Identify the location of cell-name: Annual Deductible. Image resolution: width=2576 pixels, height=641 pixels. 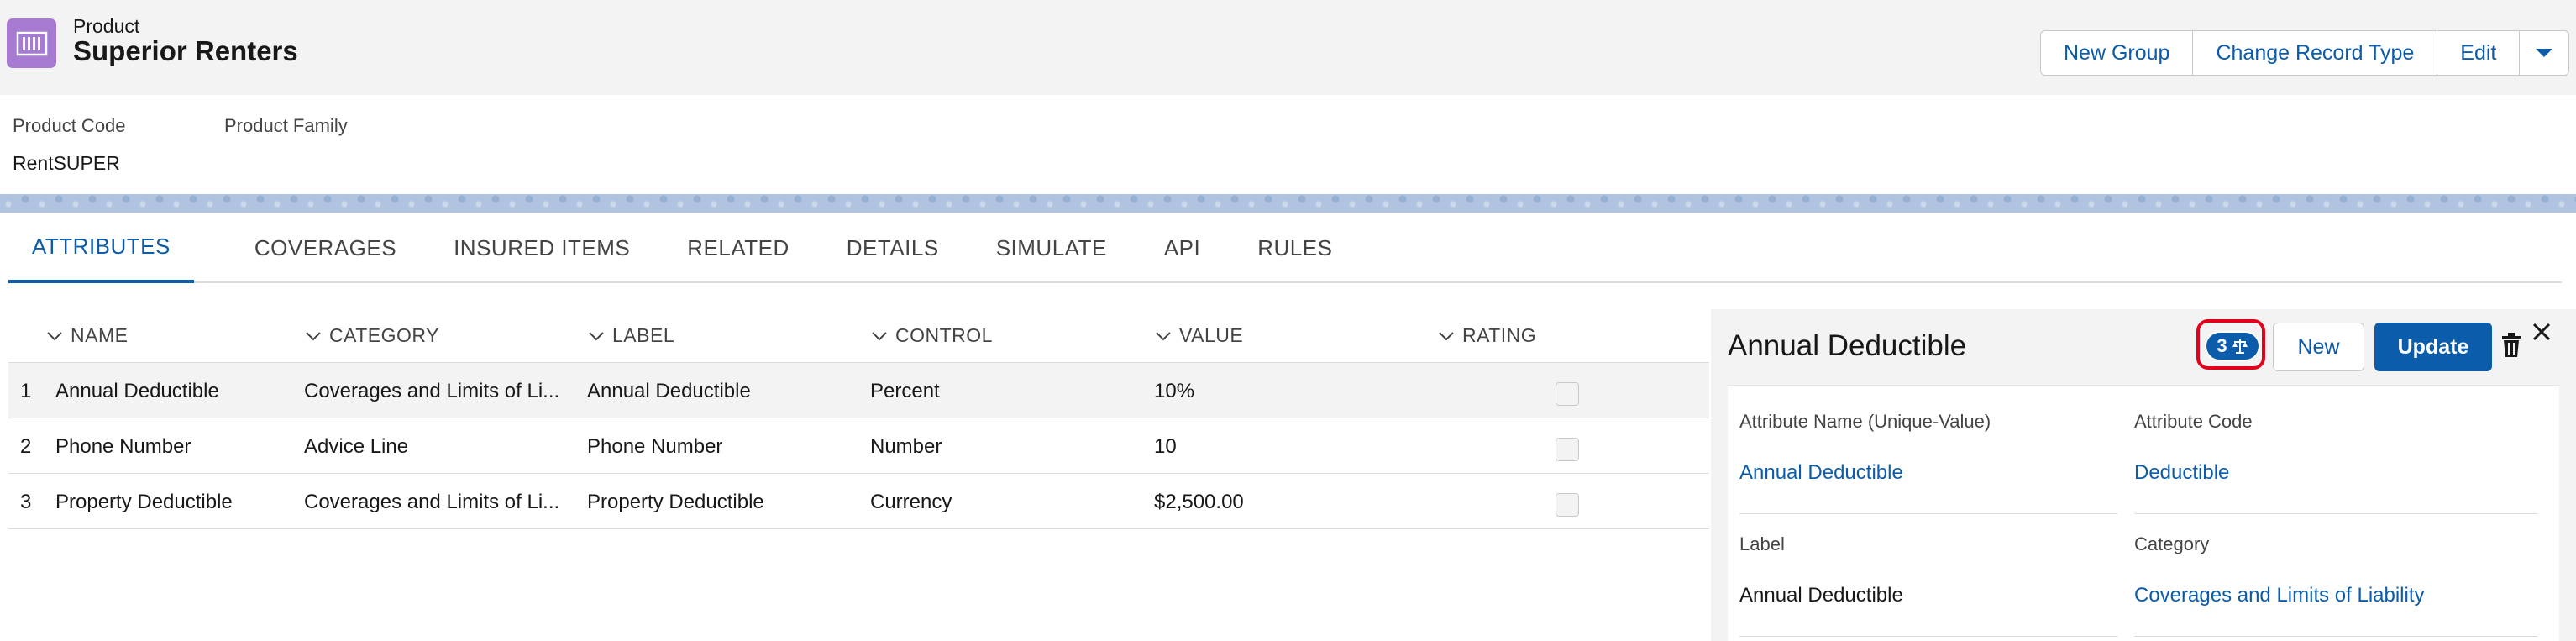
(137, 391).